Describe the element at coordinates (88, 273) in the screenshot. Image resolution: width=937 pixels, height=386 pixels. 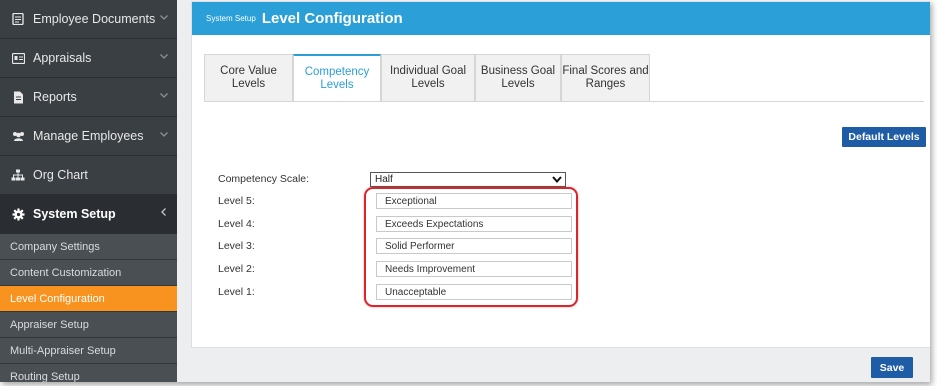
I see `sidebar-subitem-content-customization: Content Customization` at that location.